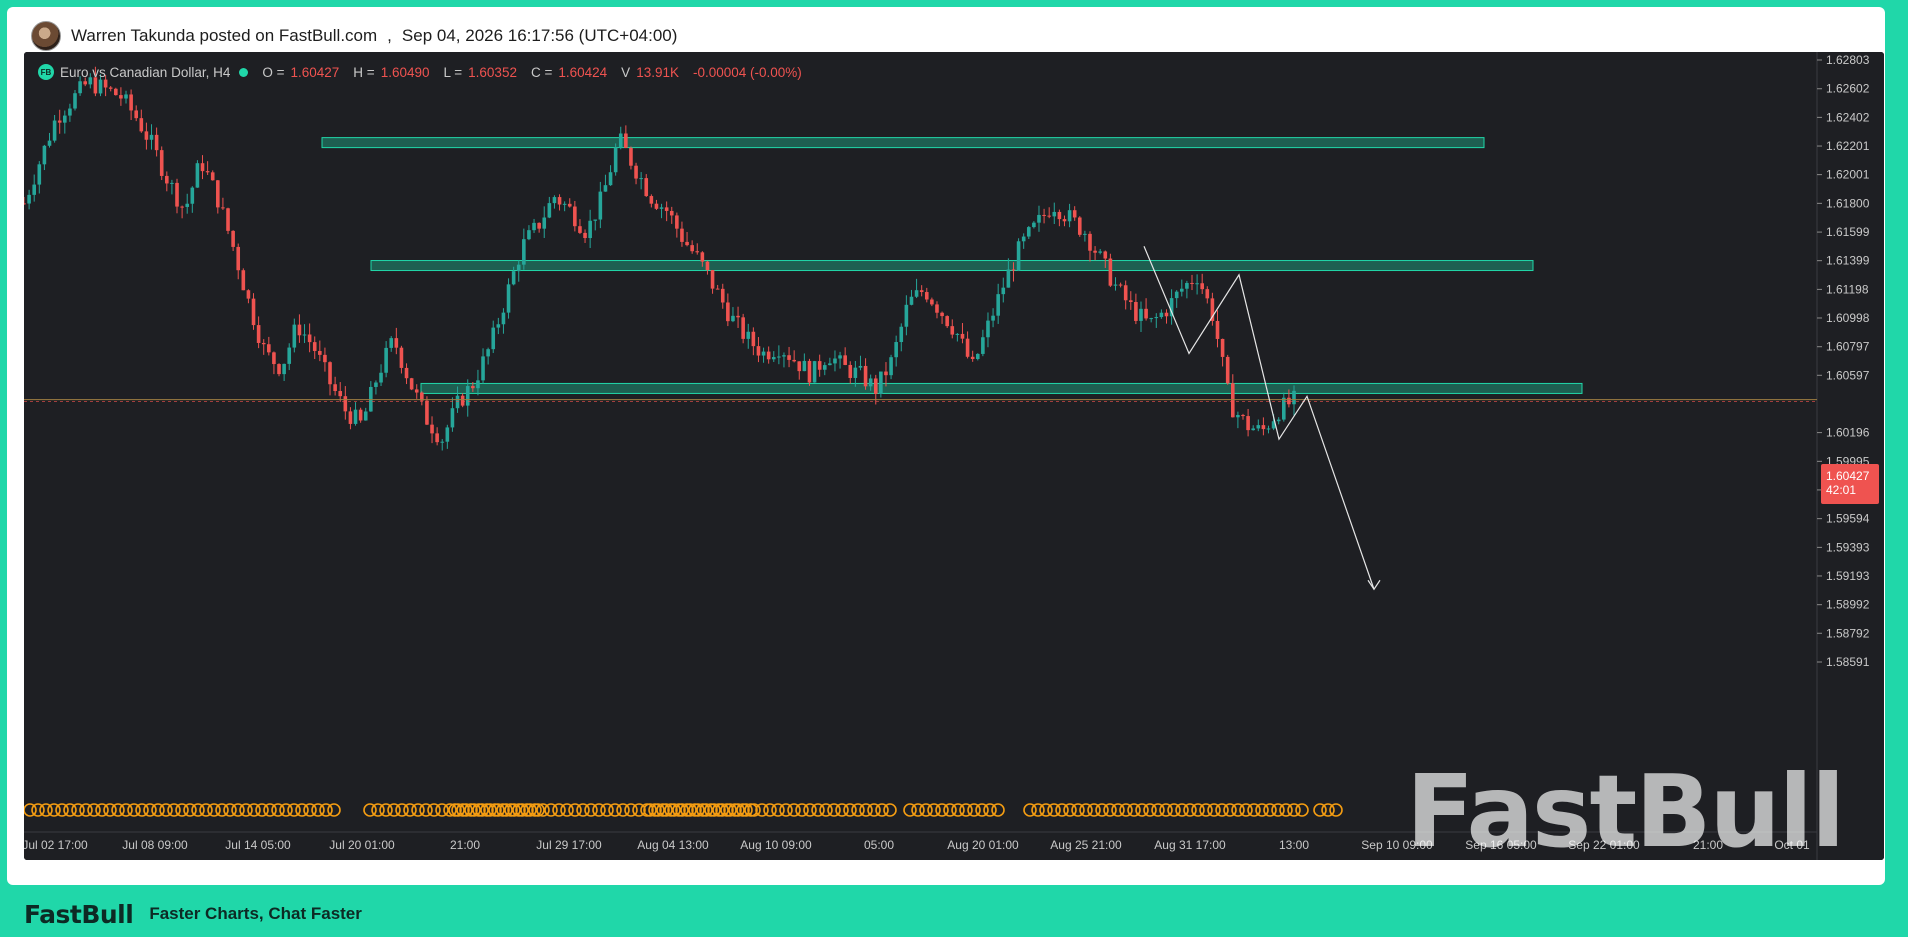 Image resolution: width=1908 pixels, height=937 pixels. I want to click on symbol-title: Euro vs Canadian Dollar, H4, so click(145, 72).